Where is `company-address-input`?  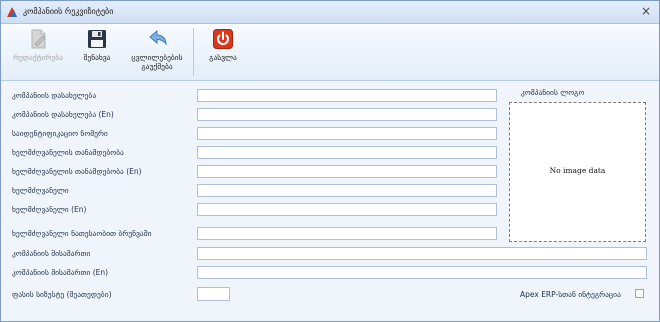 company-address-input is located at coordinates (422, 253).